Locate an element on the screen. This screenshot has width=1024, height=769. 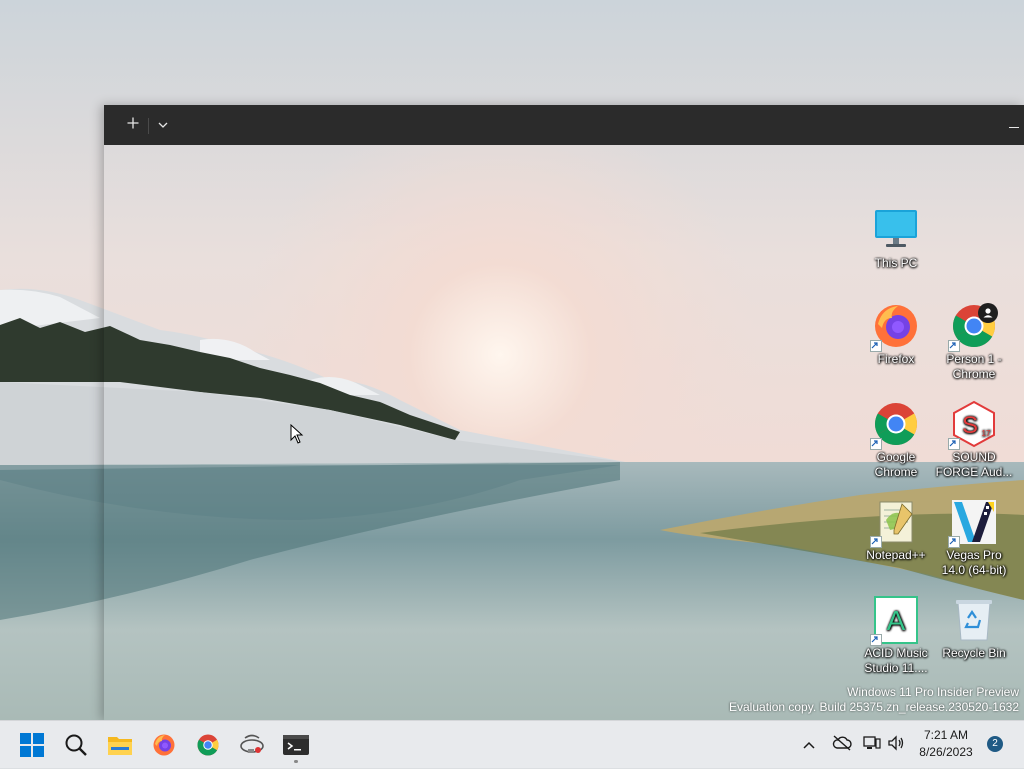
plus-icon is located at coordinates (133, 125).